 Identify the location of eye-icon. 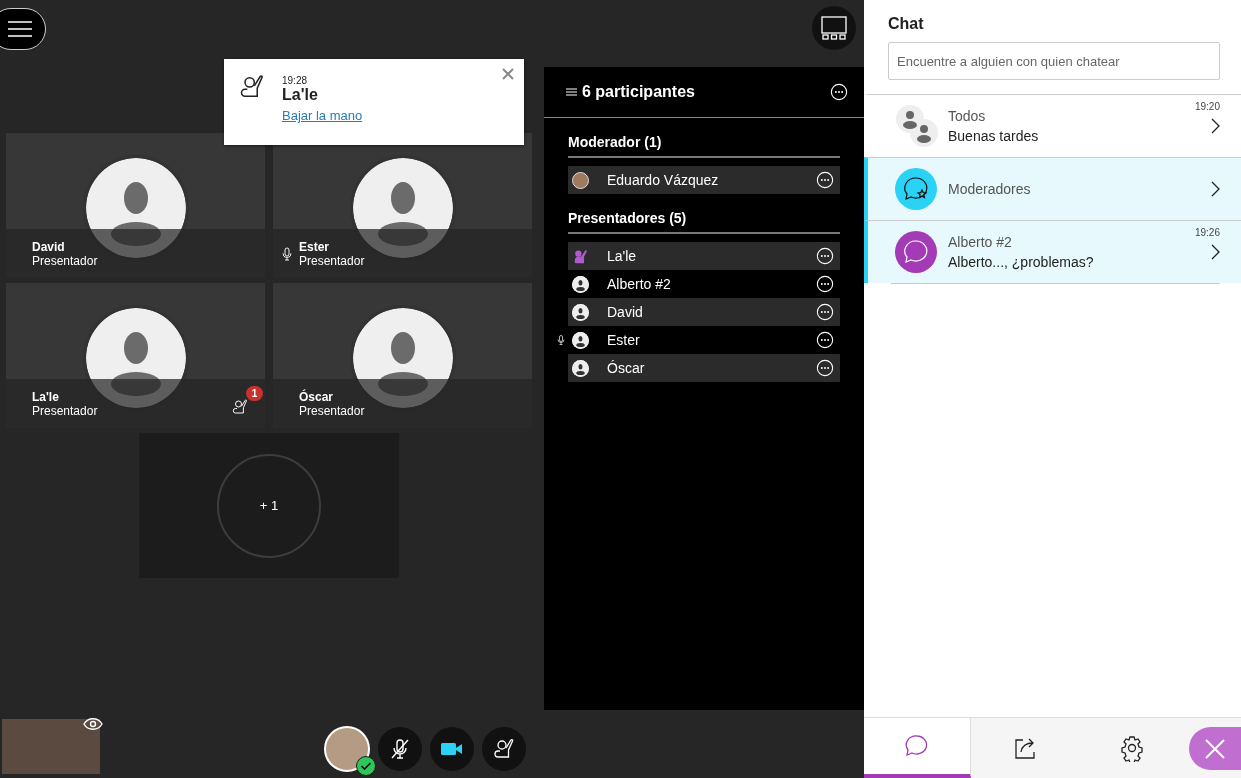
(93, 724).